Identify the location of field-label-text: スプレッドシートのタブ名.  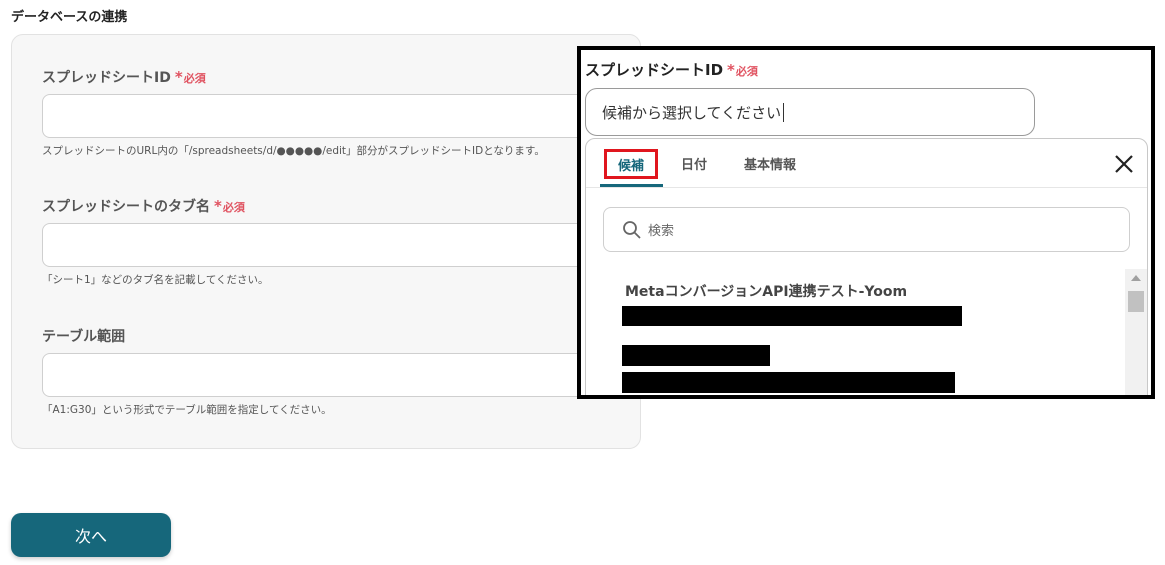
(126, 207).